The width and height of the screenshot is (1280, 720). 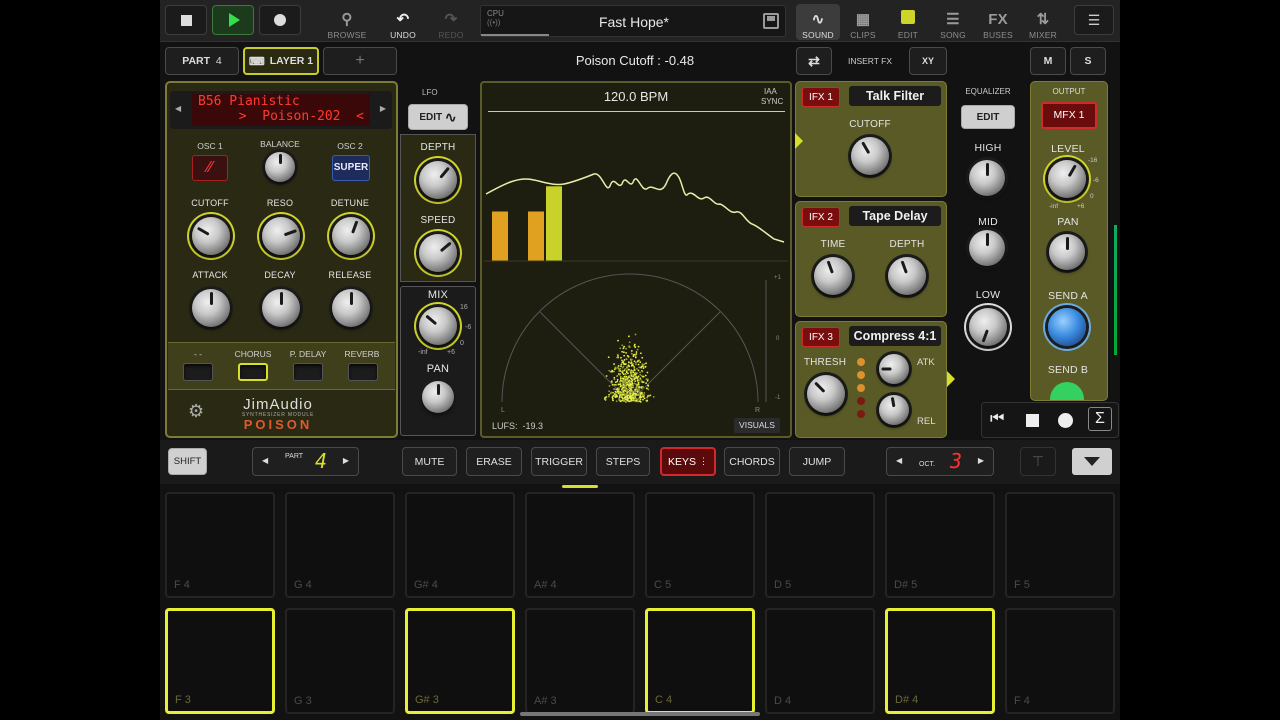 I want to click on cutoff-knob, so click(x=211, y=236).